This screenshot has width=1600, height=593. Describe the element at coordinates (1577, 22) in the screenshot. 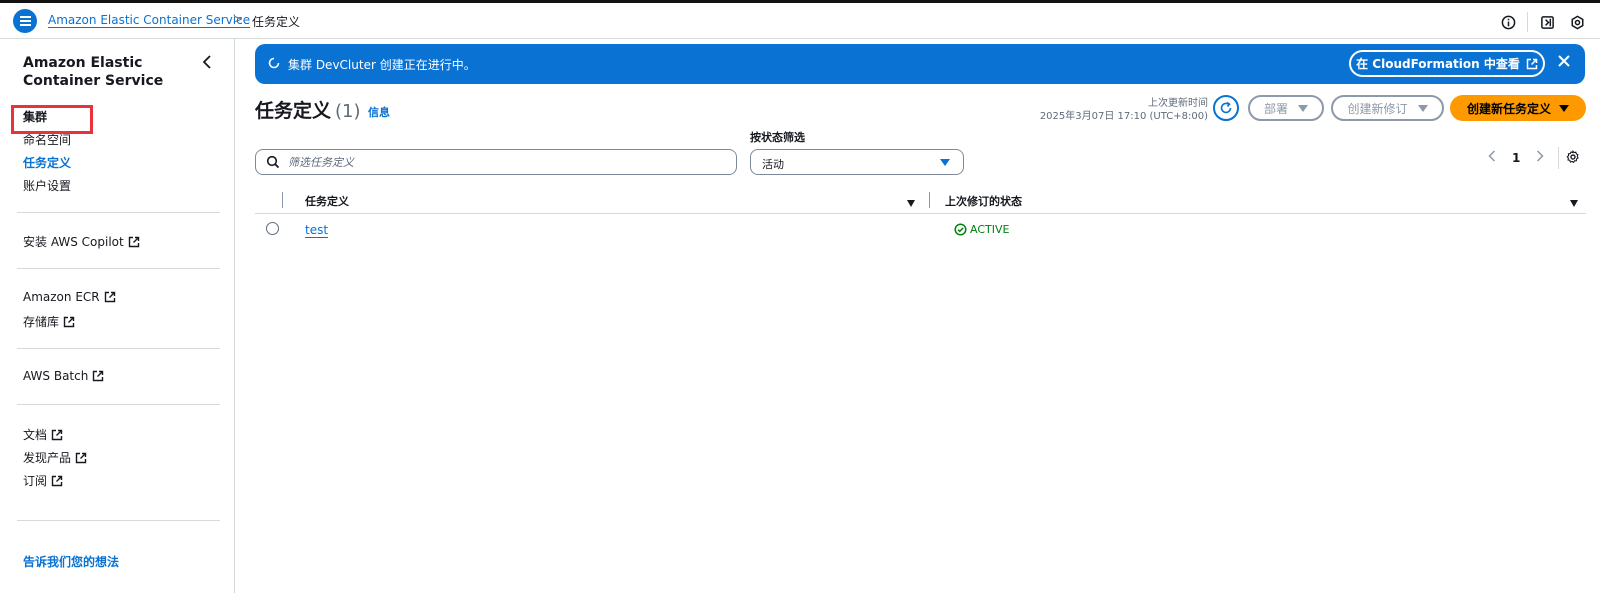

I see `settings-icon` at that location.